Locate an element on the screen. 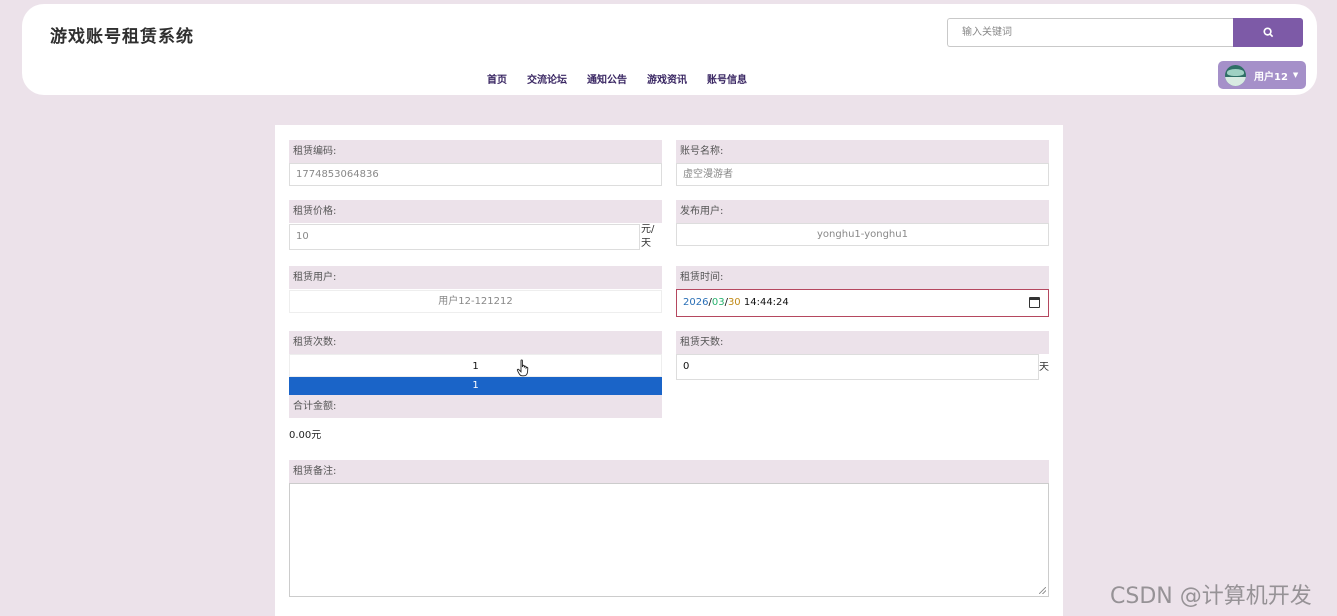 The width and height of the screenshot is (1337, 616). nav-forum: 交流论坛 is located at coordinates (547, 78).